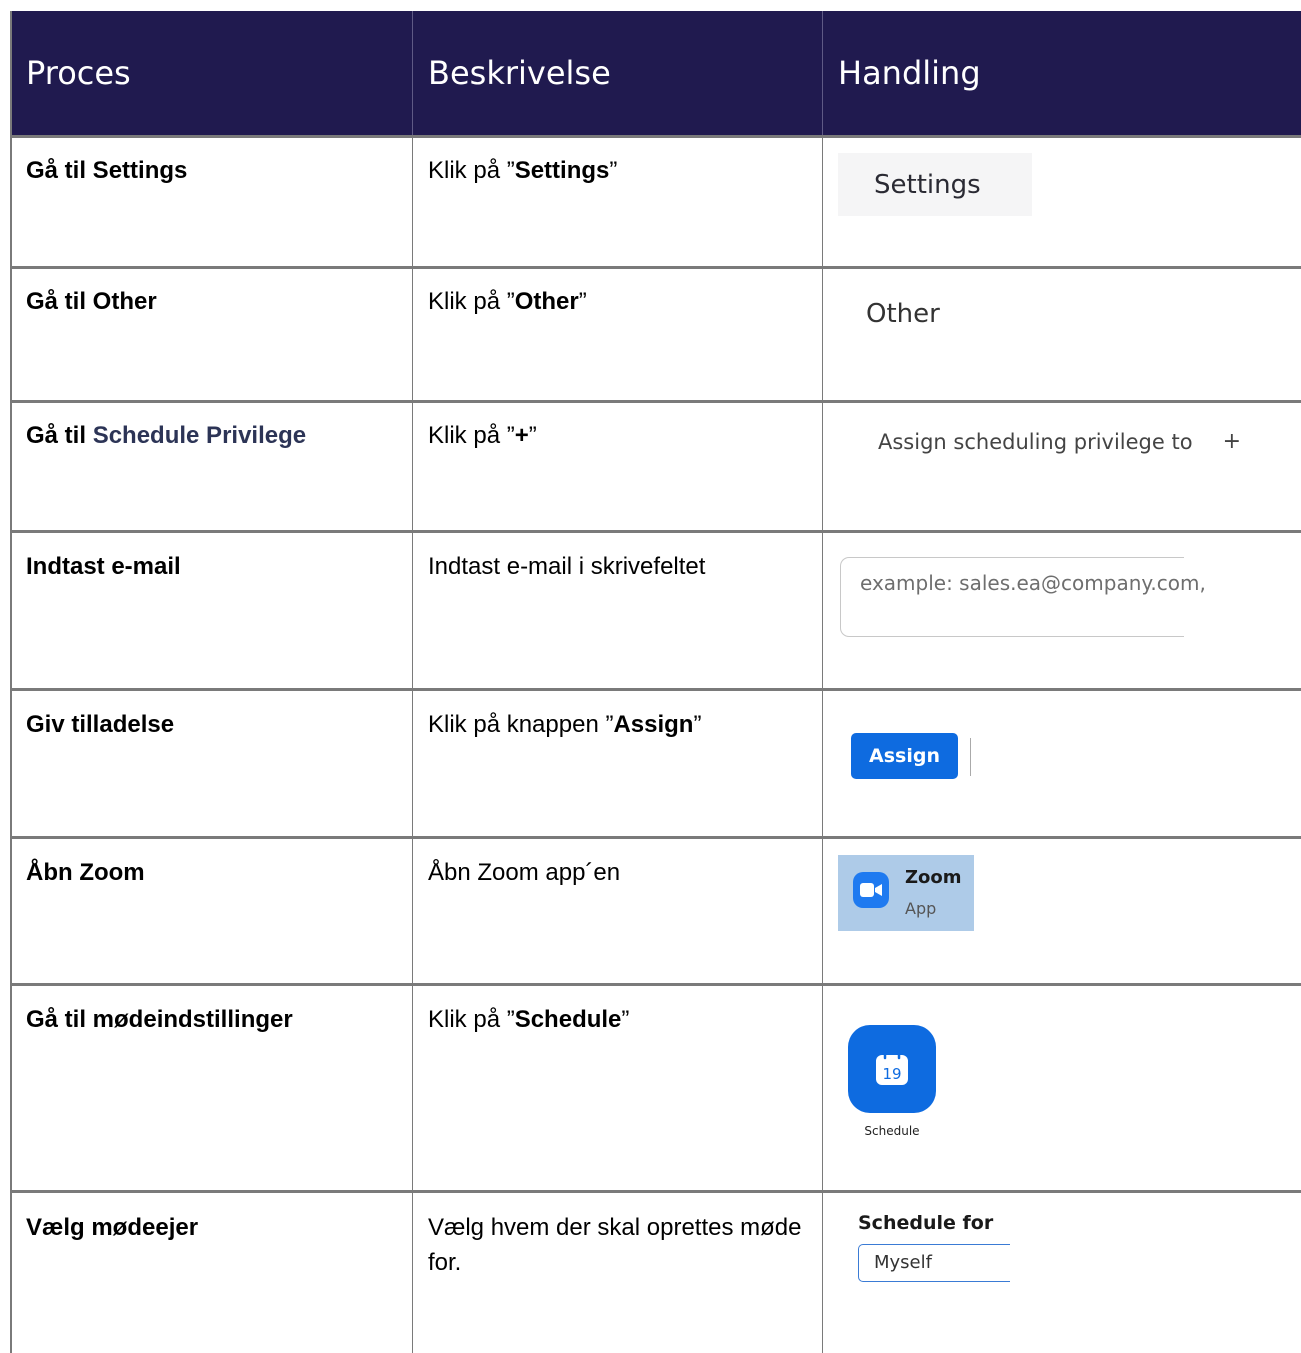 Image resolution: width=1301 pixels, height=1353 pixels. I want to click on header-process: Proces, so click(78, 73).